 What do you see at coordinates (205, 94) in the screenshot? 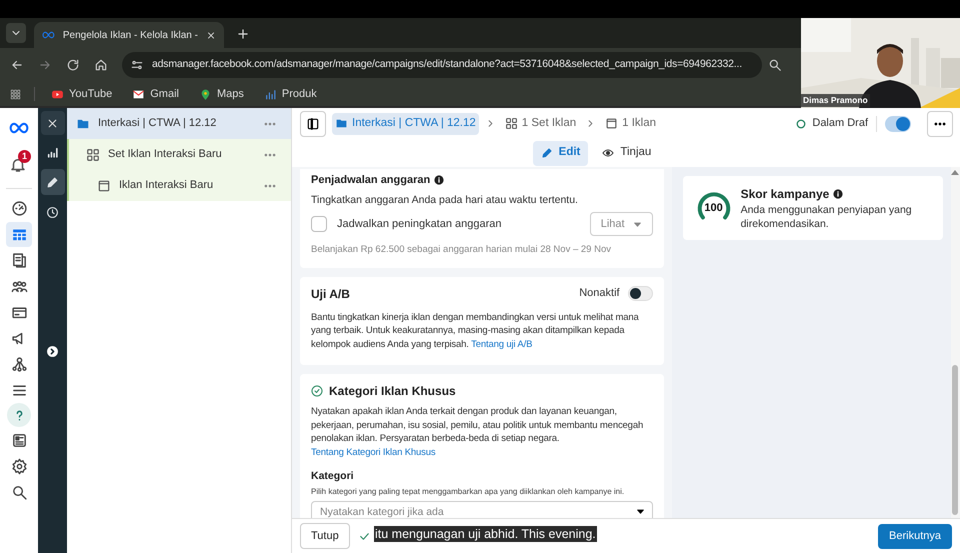
I see `map-pin-icon` at bounding box center [205, 94].